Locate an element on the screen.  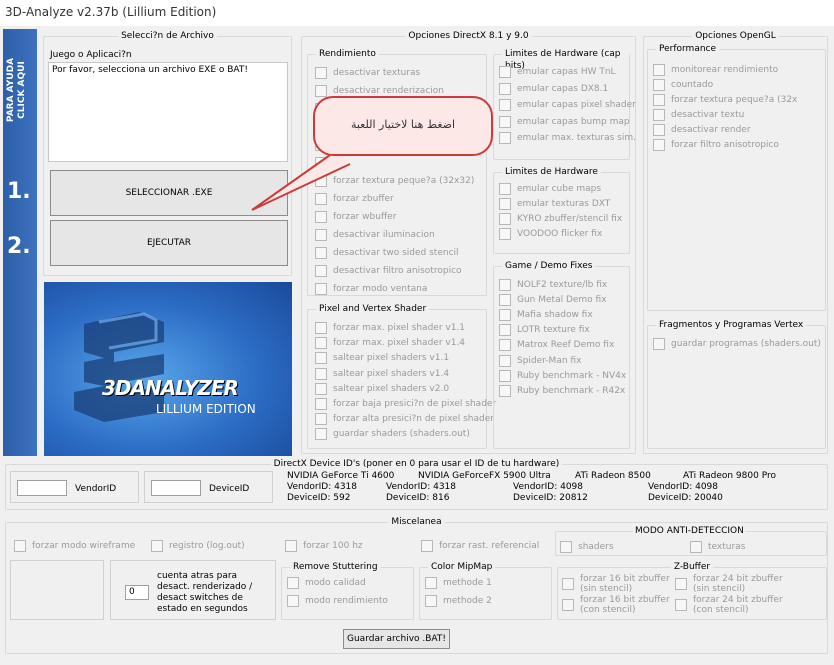
checkbox-zbuf-2: forzar 24 bit zbuffer (sin stencil) is located at coordinates (729, 585).